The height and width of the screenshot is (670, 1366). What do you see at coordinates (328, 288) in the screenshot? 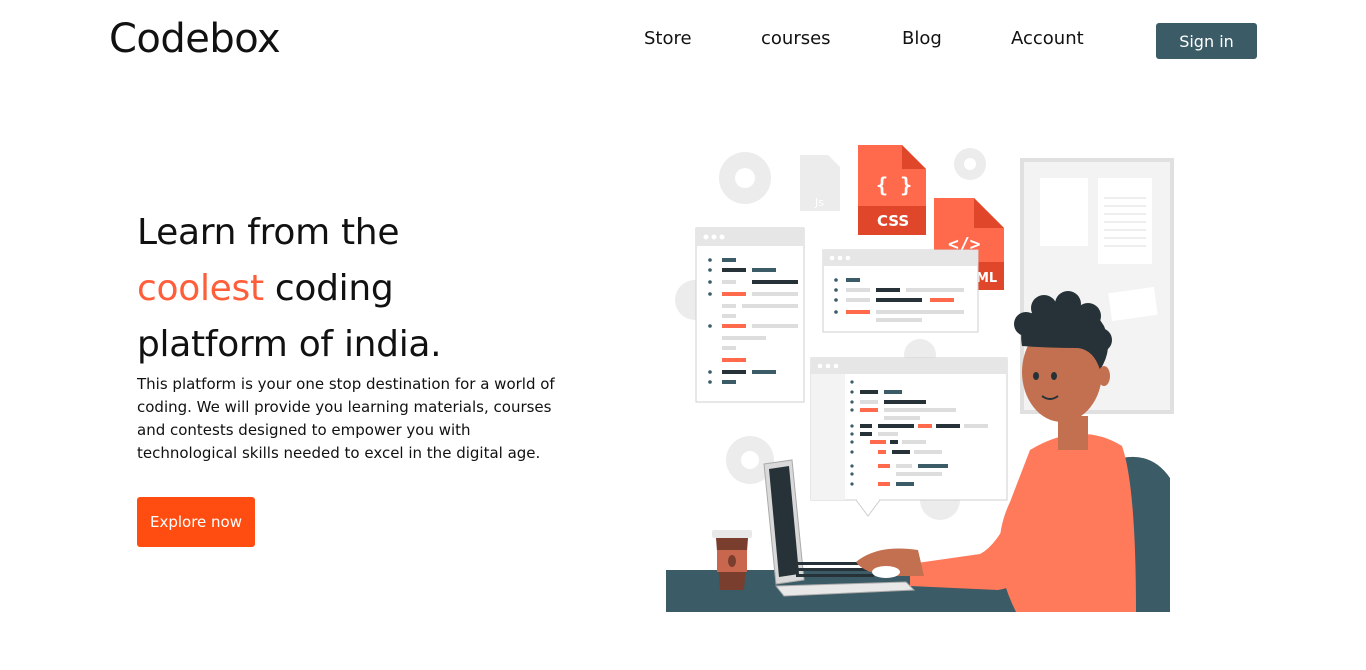
I see `hero-title-line2: coding` at bounding box center [328, 288].